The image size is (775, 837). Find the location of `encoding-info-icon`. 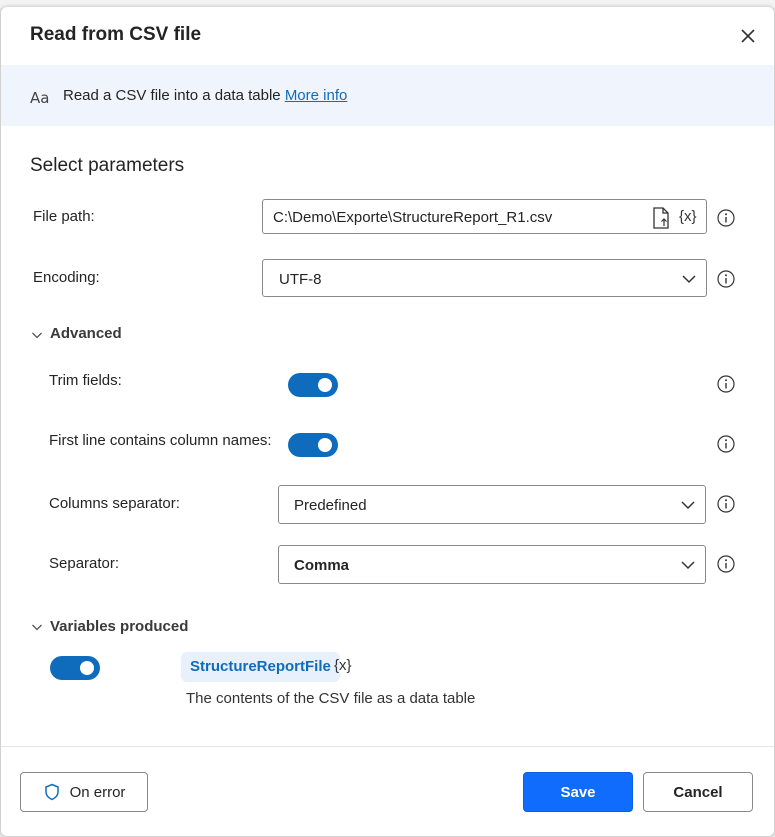

encoding-info-icon is located at coordinates (726, 279).